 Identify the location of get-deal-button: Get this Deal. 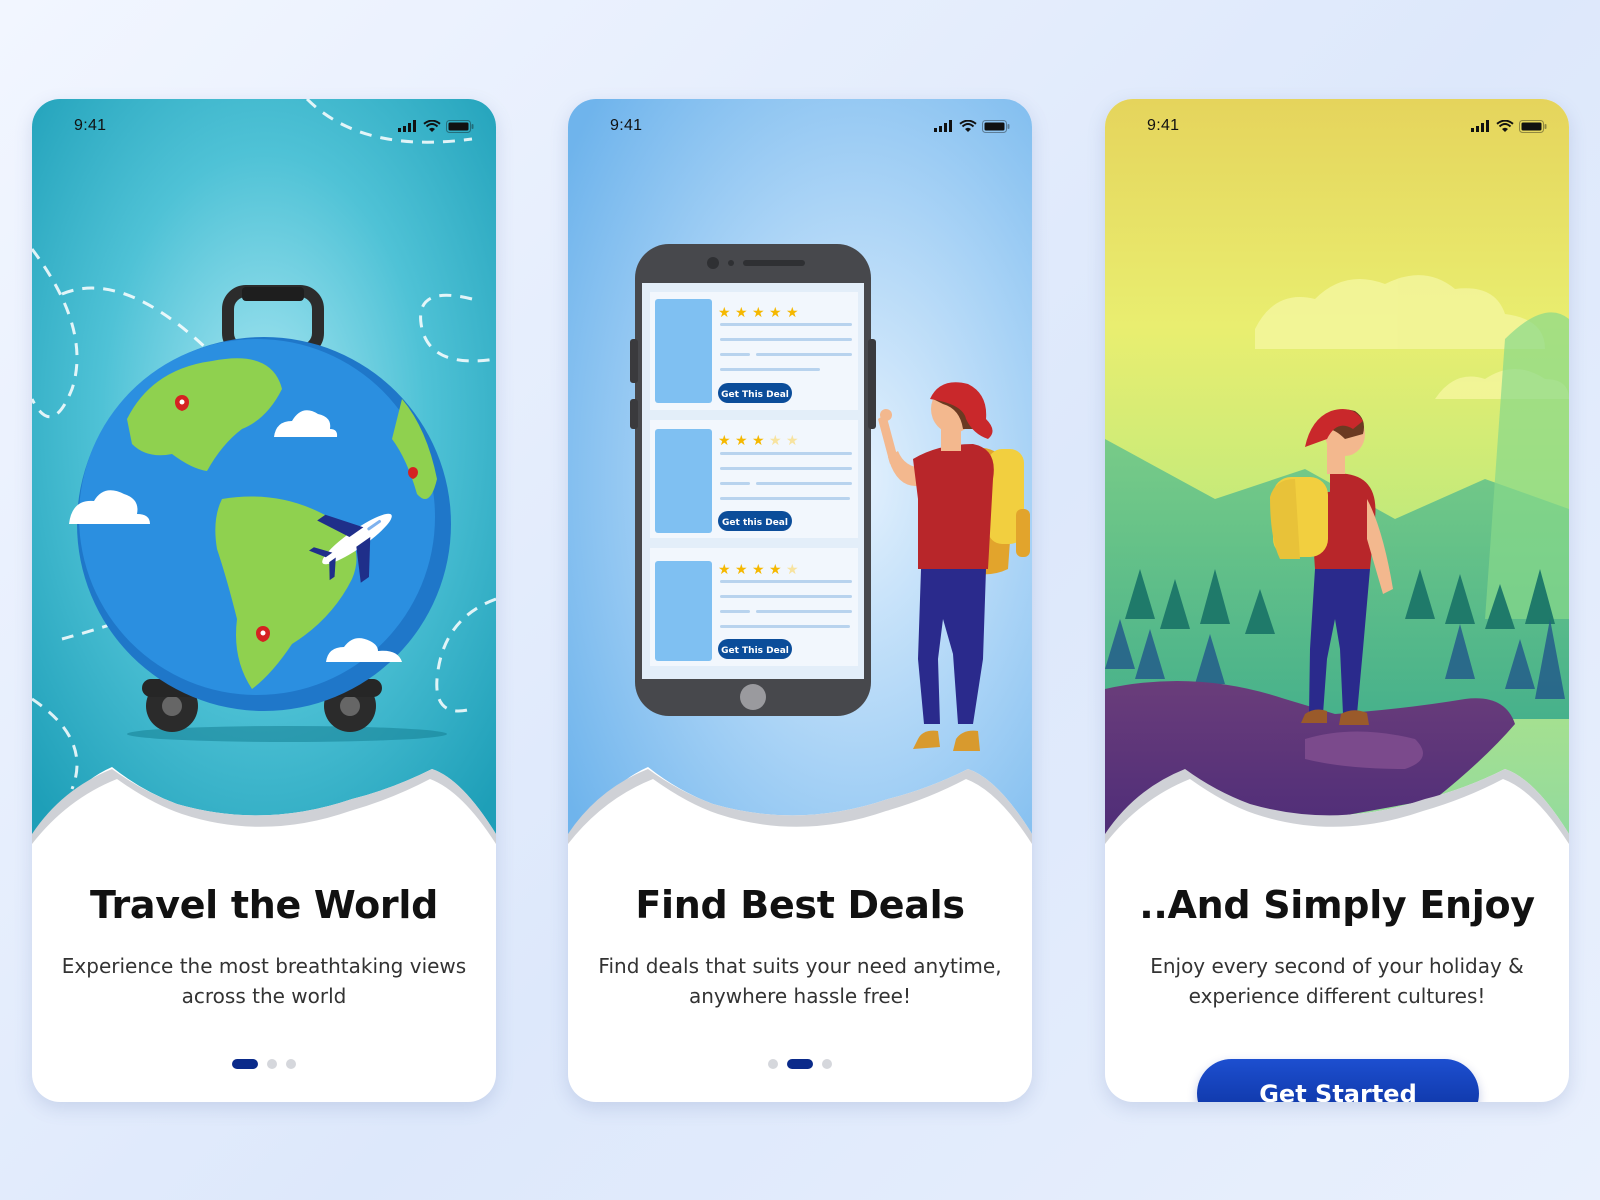
(755, 523).